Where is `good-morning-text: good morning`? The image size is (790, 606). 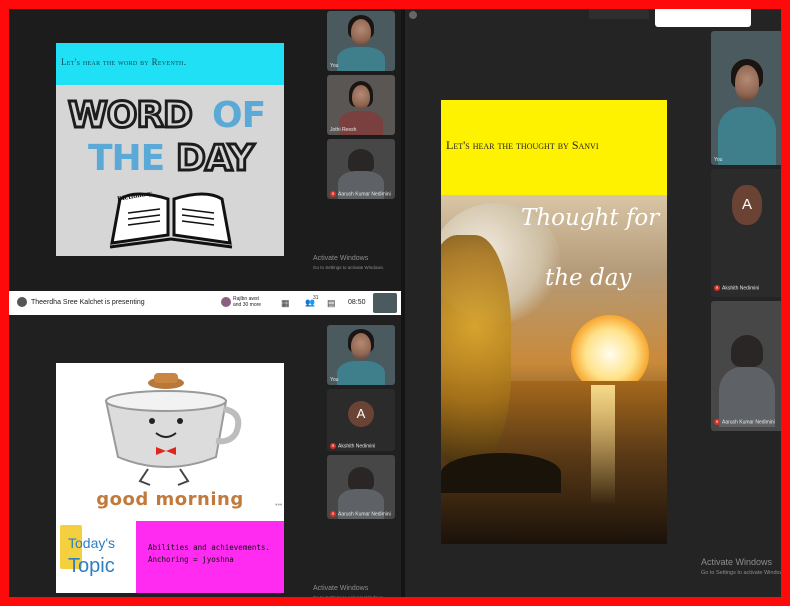 good-morning-text: good morning is located at coordinates (170, 499).